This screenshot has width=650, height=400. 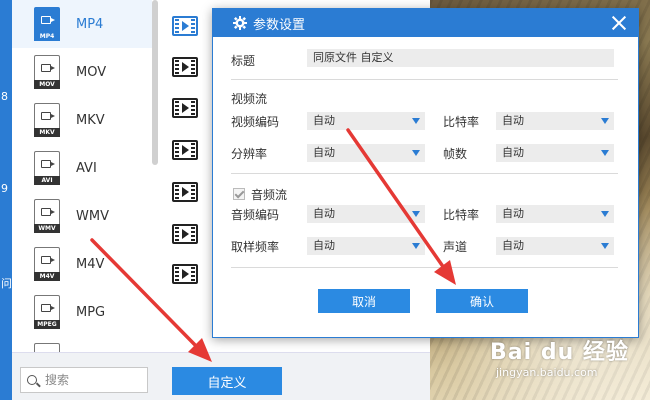 I want to click on samplerate-label: 取样频率, so click(x=255, y=247).